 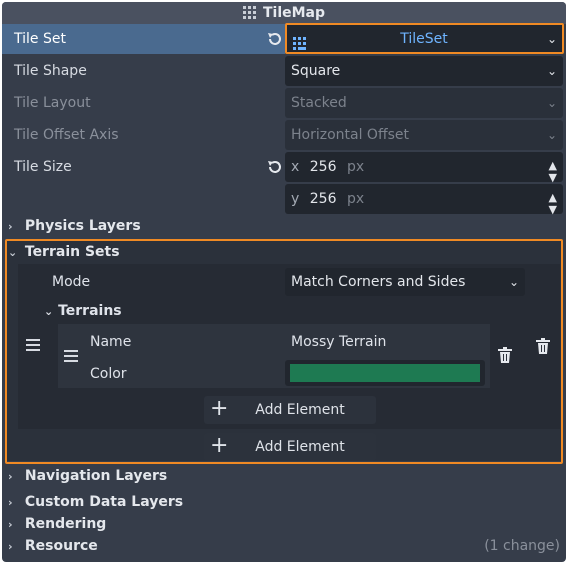 I want to click on tile-shape-select: Square ⌄, so click(x=424, y=71).